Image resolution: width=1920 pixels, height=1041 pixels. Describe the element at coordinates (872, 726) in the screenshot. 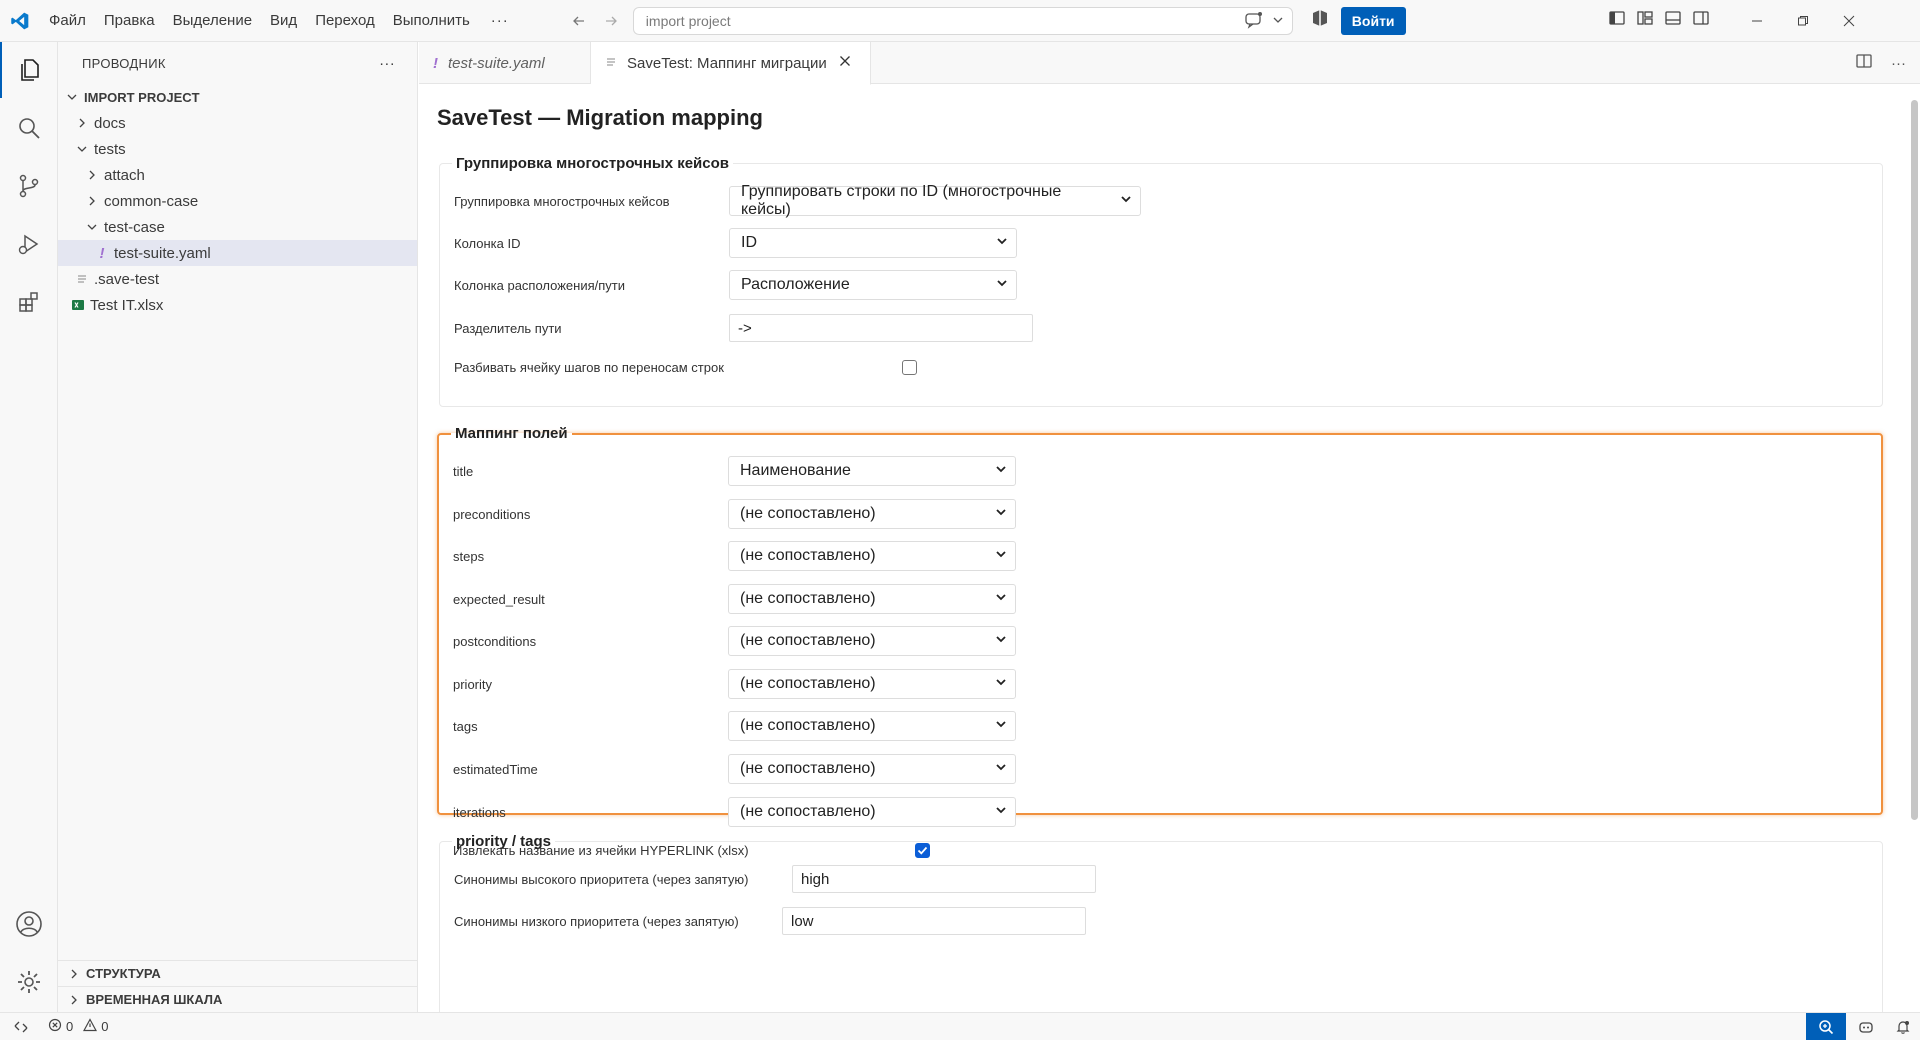

I see `mapping-select-tags: (не сопоставлено)` at that location.